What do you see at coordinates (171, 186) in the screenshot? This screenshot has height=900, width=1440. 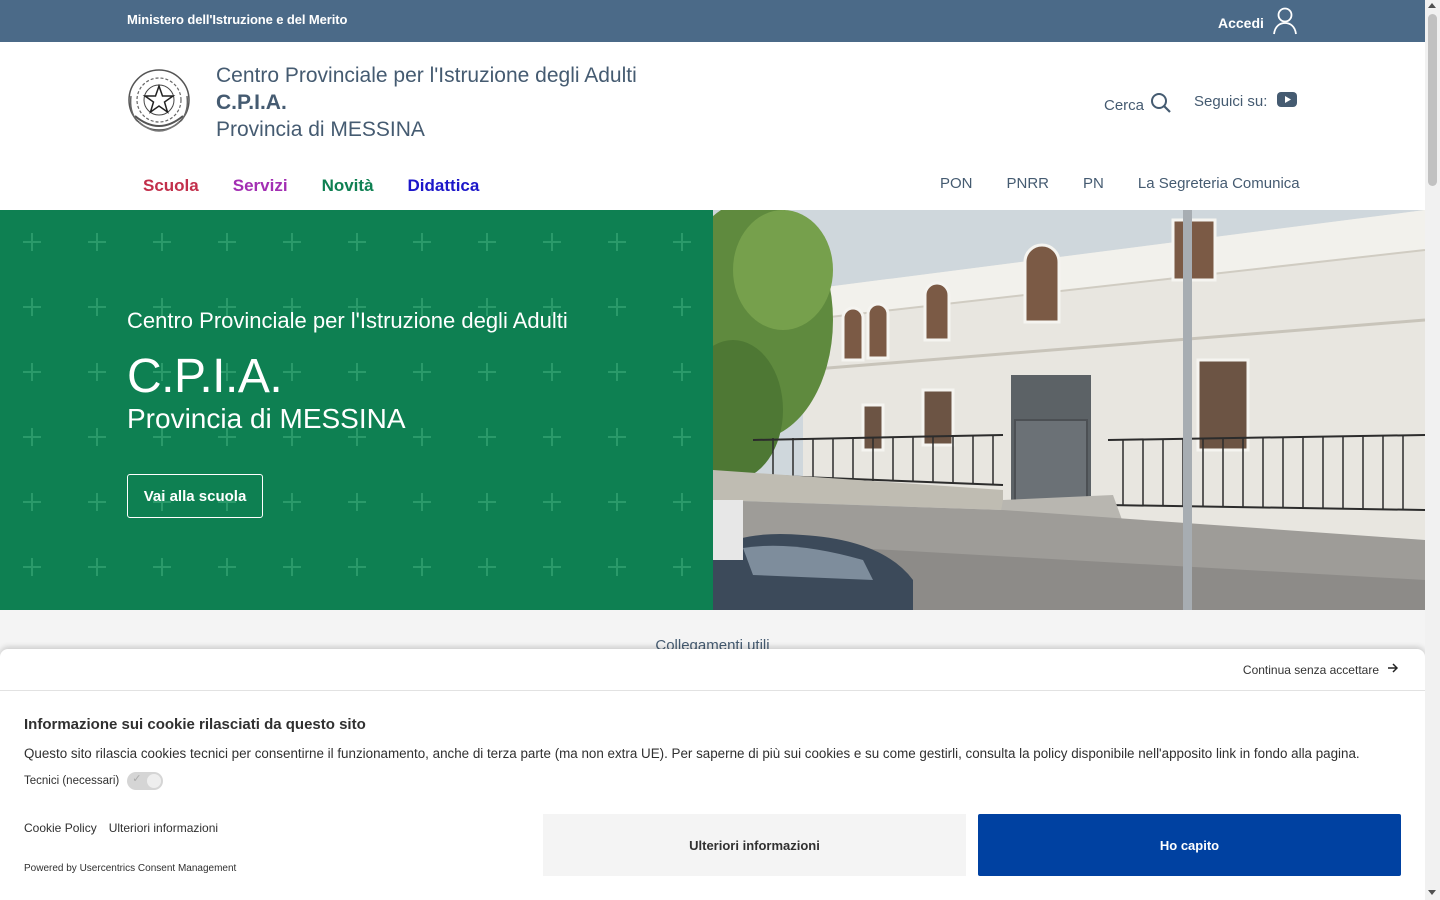 I see `nav-item-scuola: Scuola` at bounding box center [171, 186].